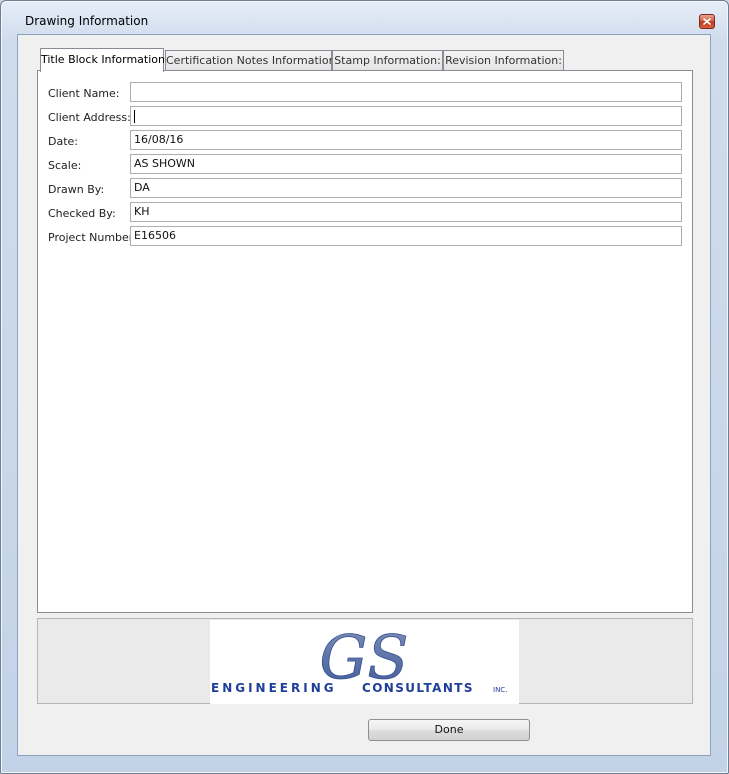 Image resolution: width=729 pixels, height=774 pixels. I want to click on drawn-by-label: Drawn By:, so click(76, 189).